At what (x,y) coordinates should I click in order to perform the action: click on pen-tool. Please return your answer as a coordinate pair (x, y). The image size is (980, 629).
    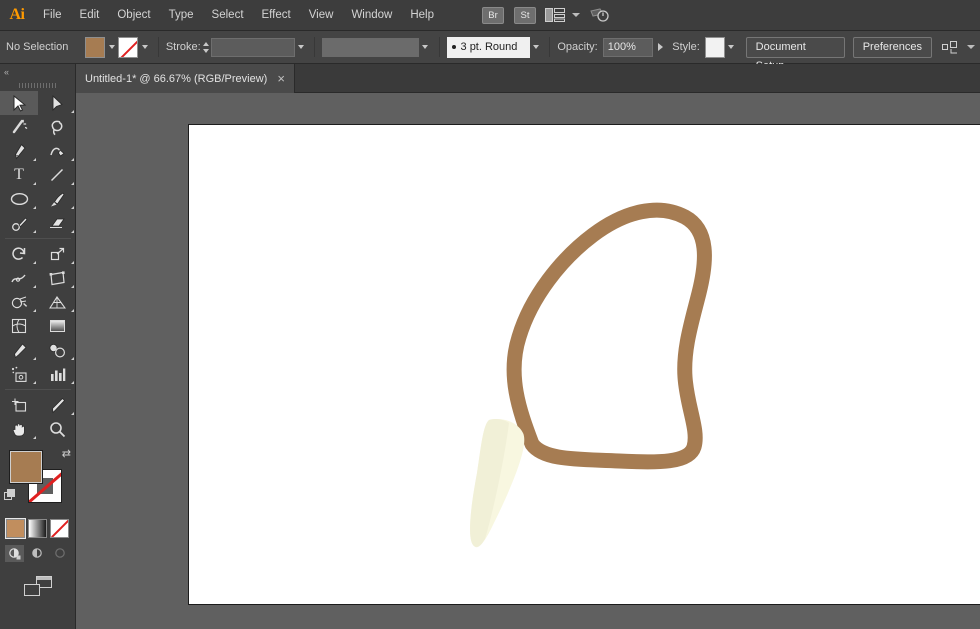
    Looking at the image, I should click on (19, 151).